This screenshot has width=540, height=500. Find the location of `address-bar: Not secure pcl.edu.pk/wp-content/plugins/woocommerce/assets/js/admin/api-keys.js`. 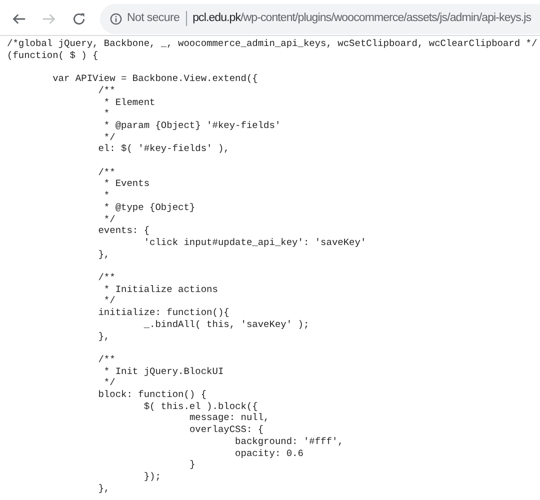

address-bar: Not secure pcl.edu.pk/wp-content/plugins/woocommerce/assets/js/admin/api-keys.js is located at coordinates (320, 19).